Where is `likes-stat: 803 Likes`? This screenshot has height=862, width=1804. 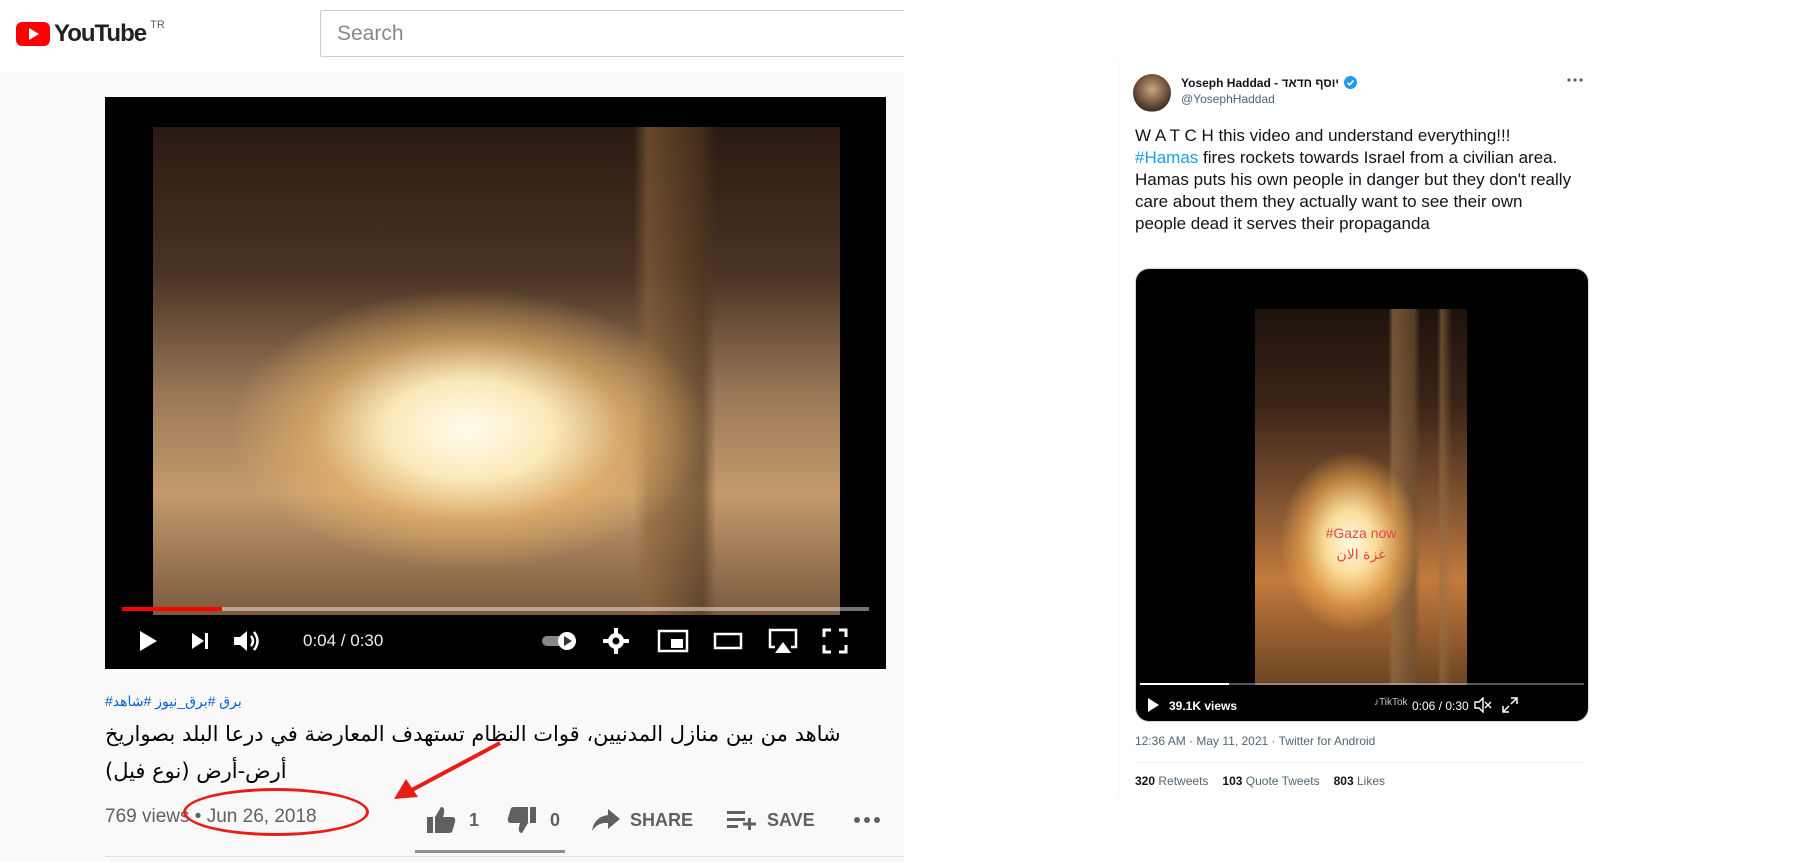 likes-stat: 803 Likes is located at coordinates (1359, 781).